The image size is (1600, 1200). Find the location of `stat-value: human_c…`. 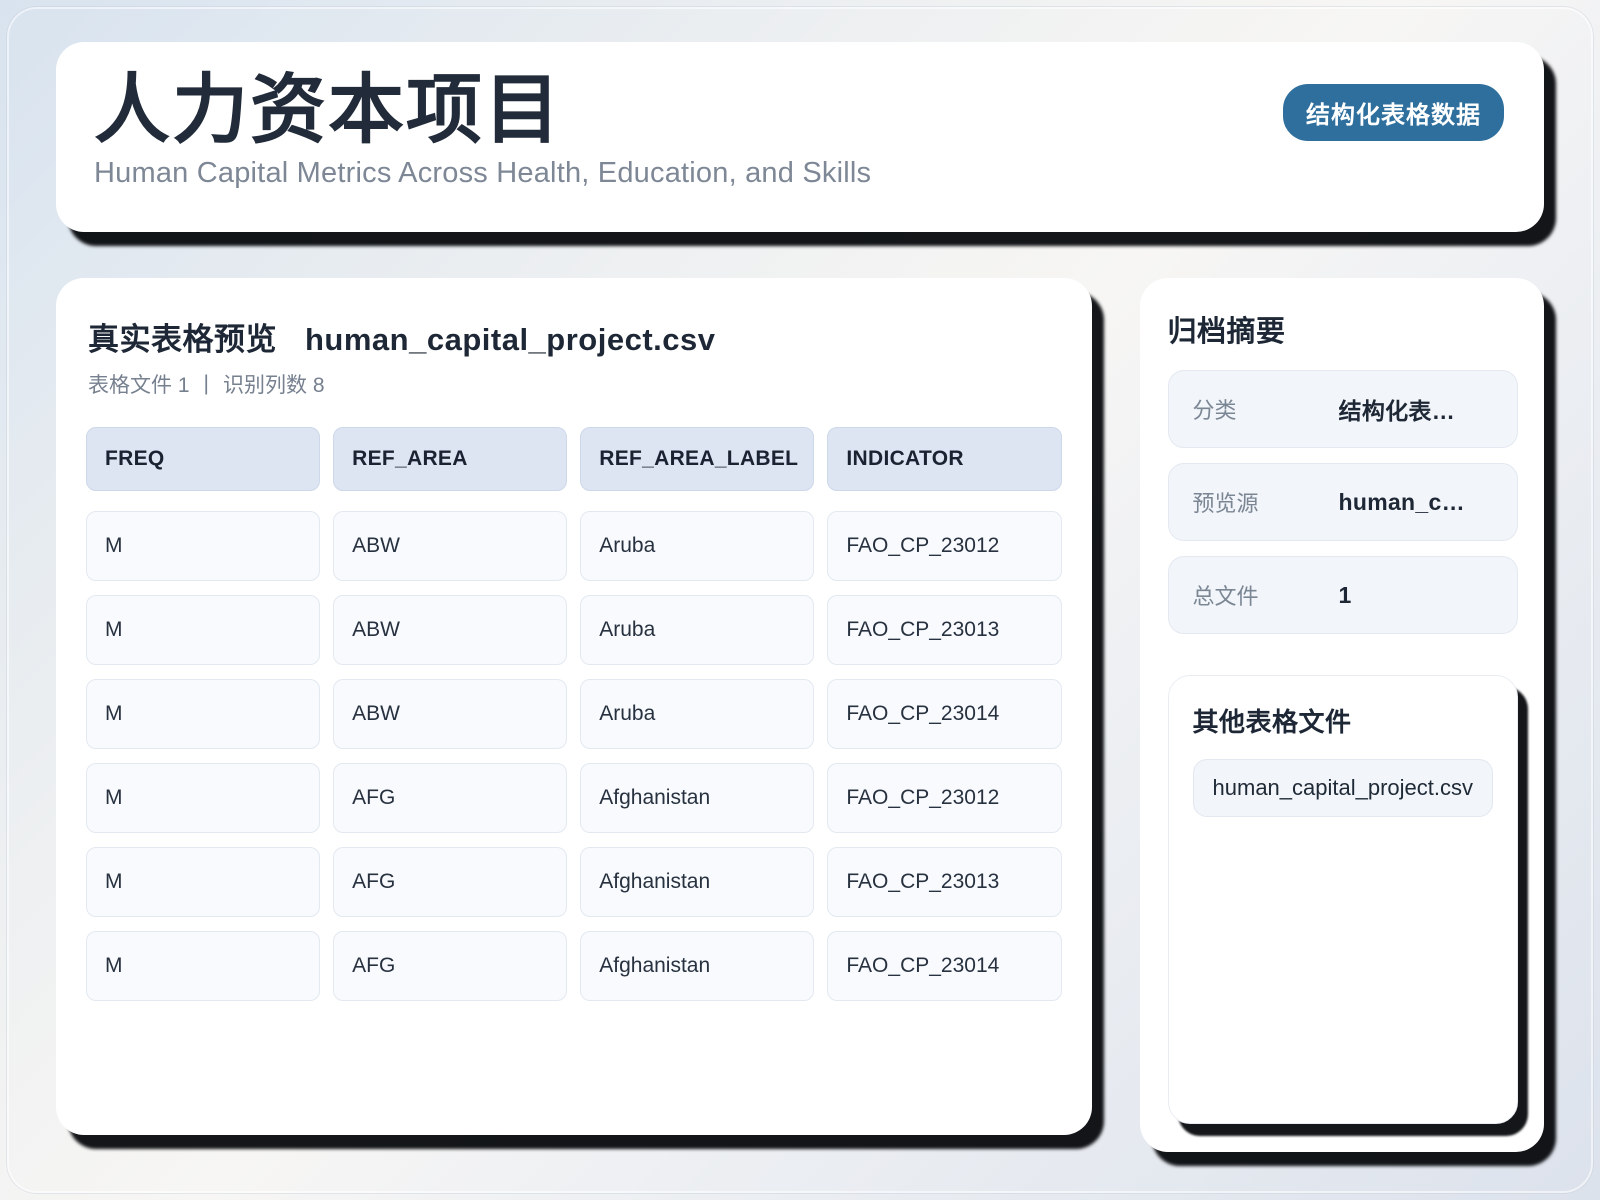

stat-value: human_c… is located at coordinates (1401, 501).